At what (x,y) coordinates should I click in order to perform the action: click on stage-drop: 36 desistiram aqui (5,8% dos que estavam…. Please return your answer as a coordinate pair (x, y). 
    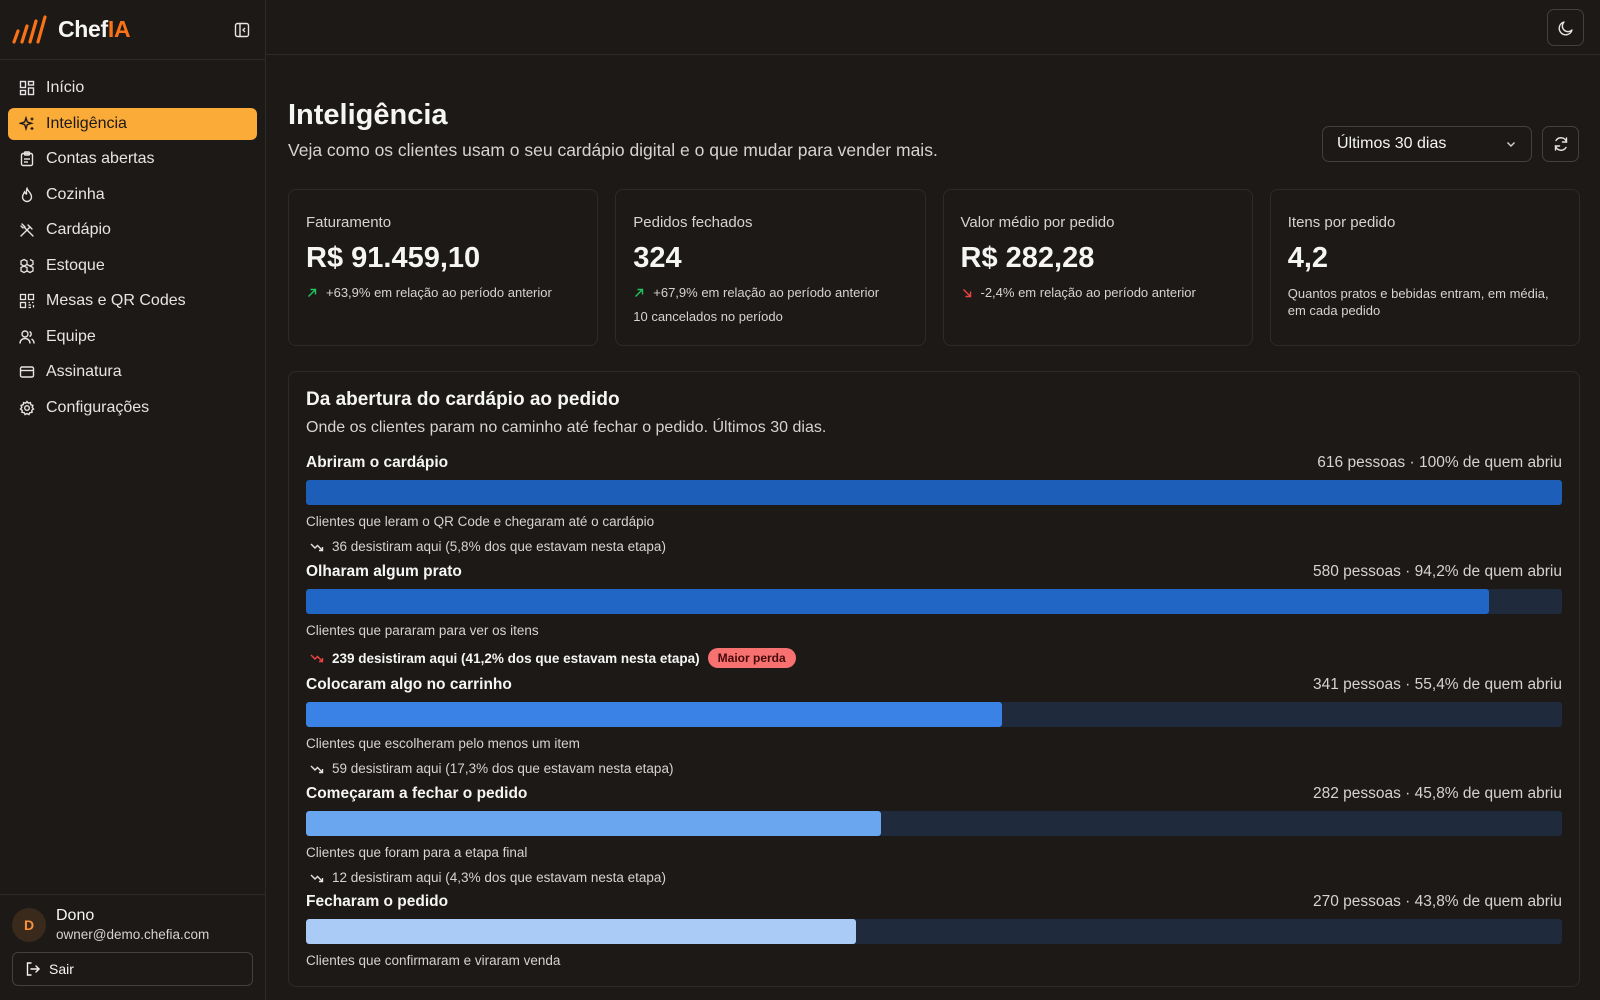
    Looking at the image, I should click on (936, 546).